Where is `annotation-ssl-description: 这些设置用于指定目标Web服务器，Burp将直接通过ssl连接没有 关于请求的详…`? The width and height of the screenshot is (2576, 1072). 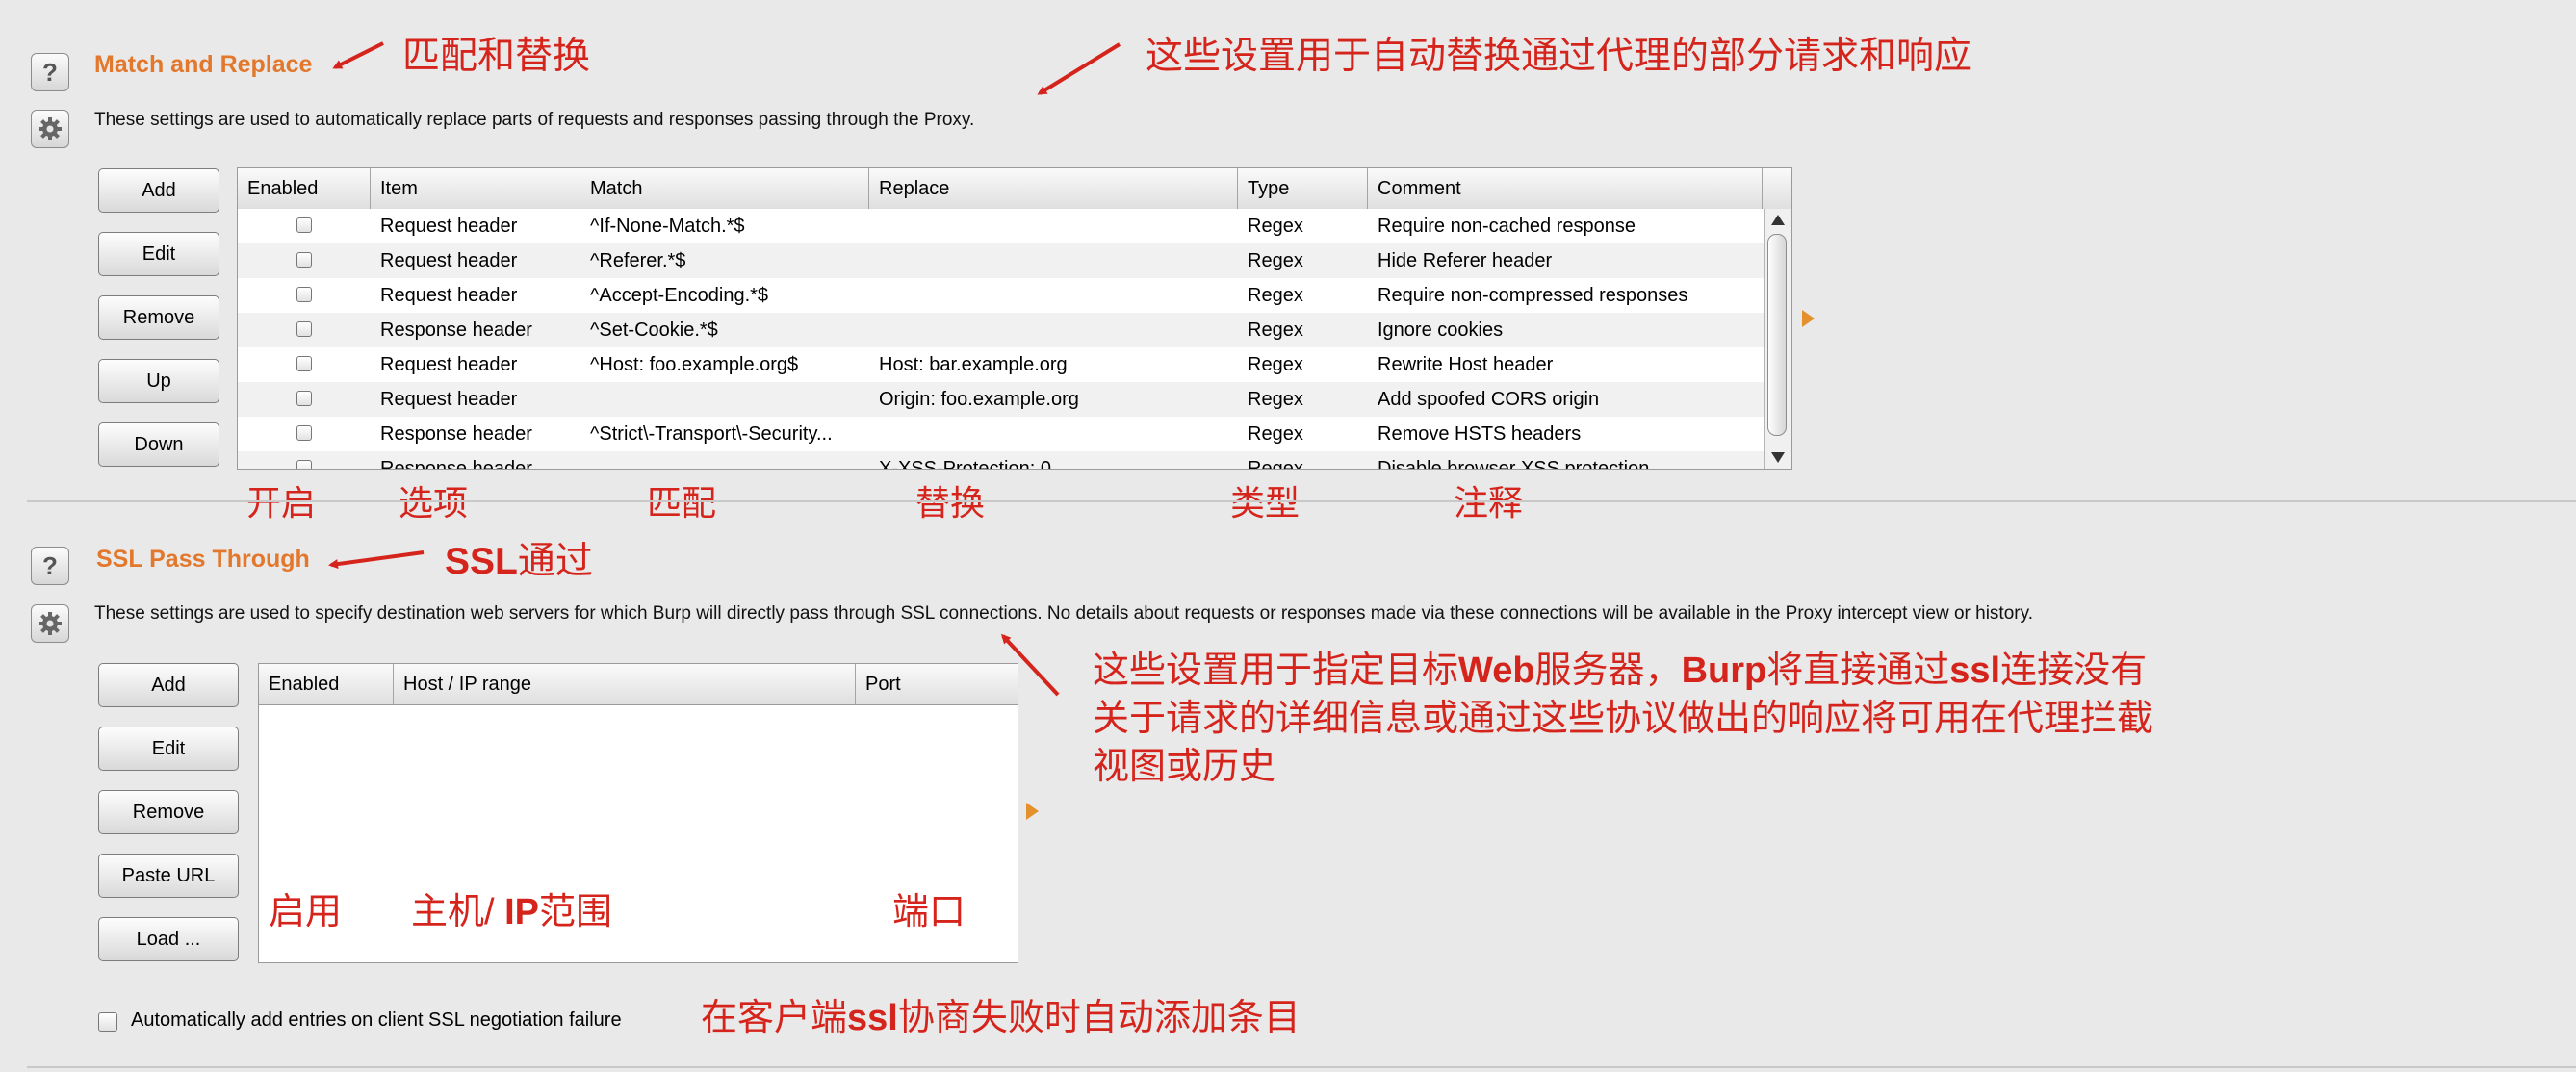 annotation-ssl-description: 这些设置用于指定目标Web服务器，Burp将直接通过ssl连接没有 关于请求的详… is located at coordinates (1623, 719).